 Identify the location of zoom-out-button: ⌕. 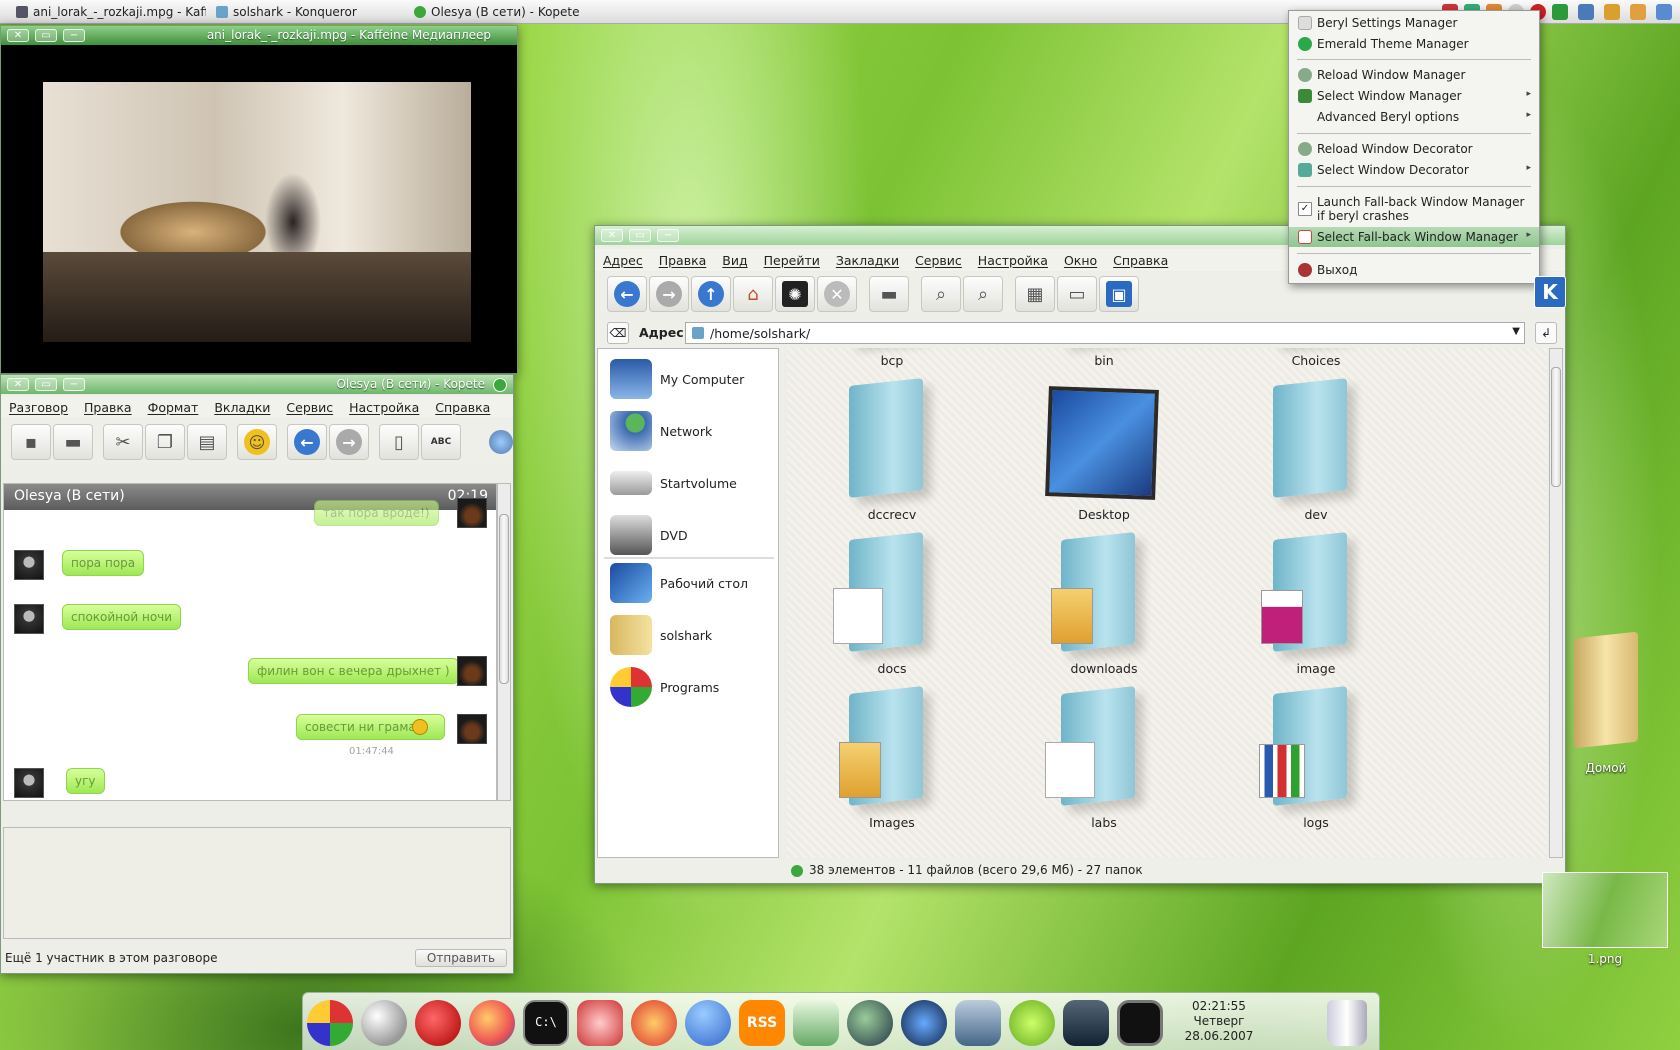
(983, 294).